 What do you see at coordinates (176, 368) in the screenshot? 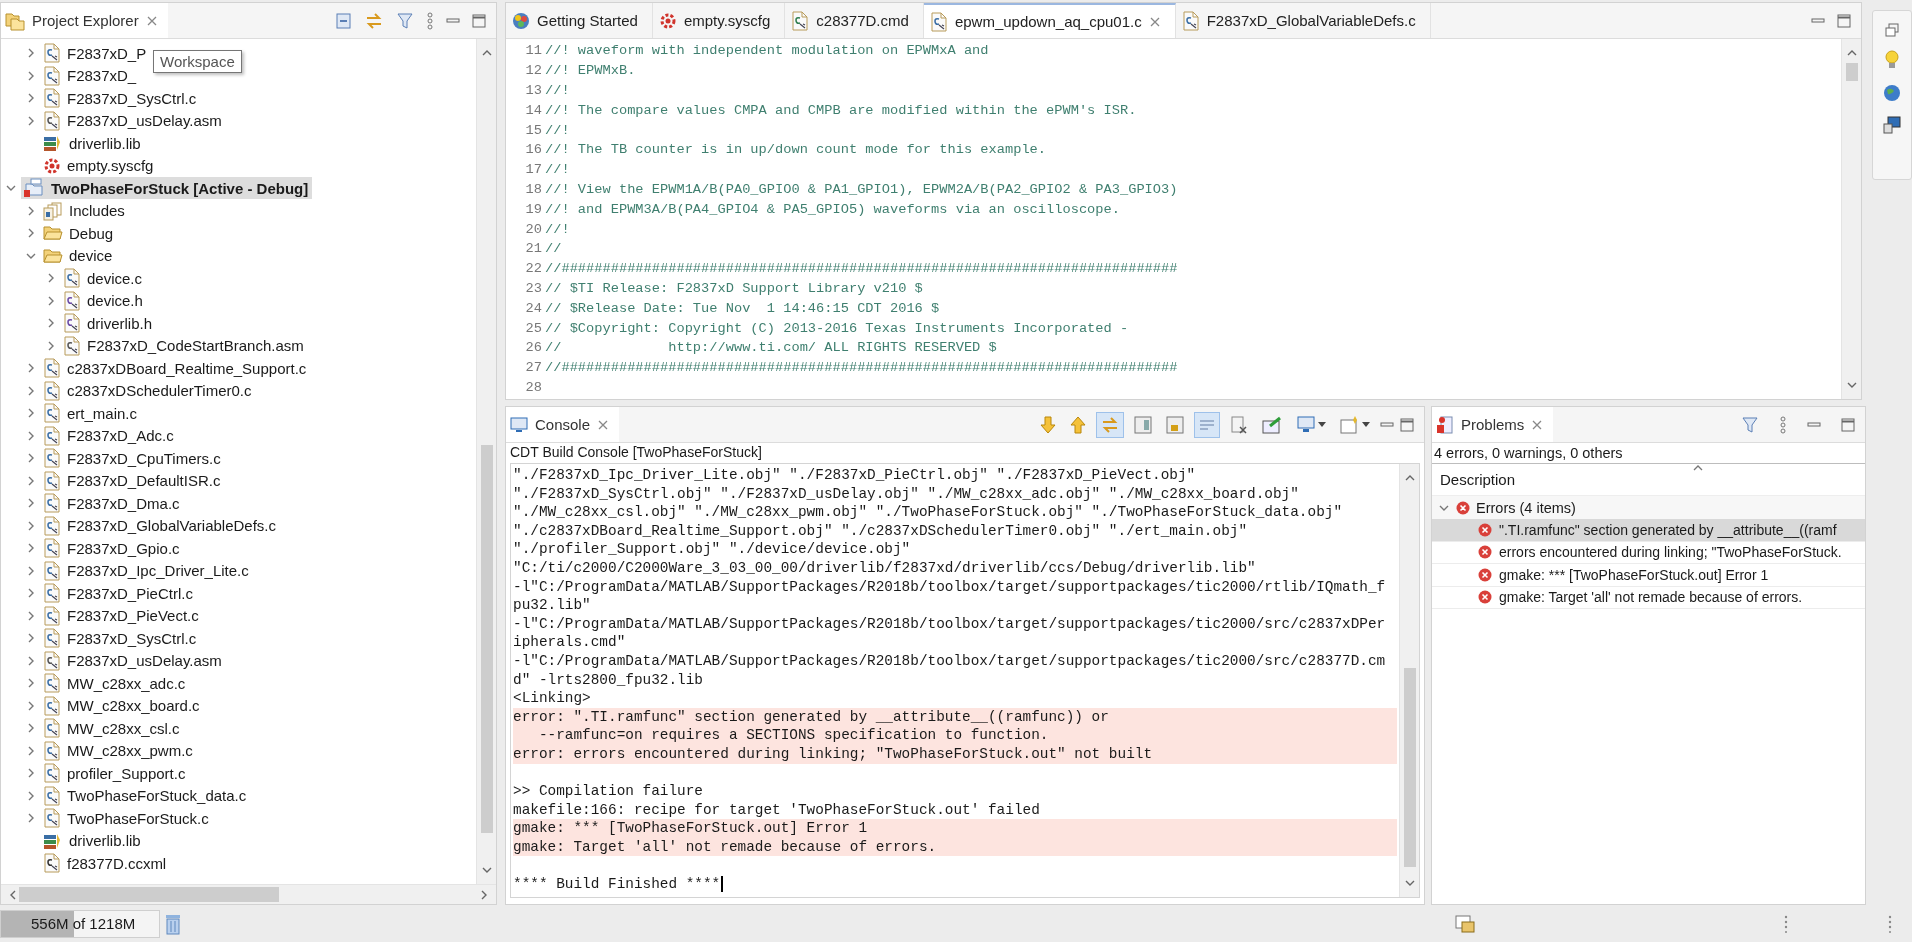
I see `tree-item: c2837xDBoard_Realtime_Support.c` at bounding box center [176, 368].